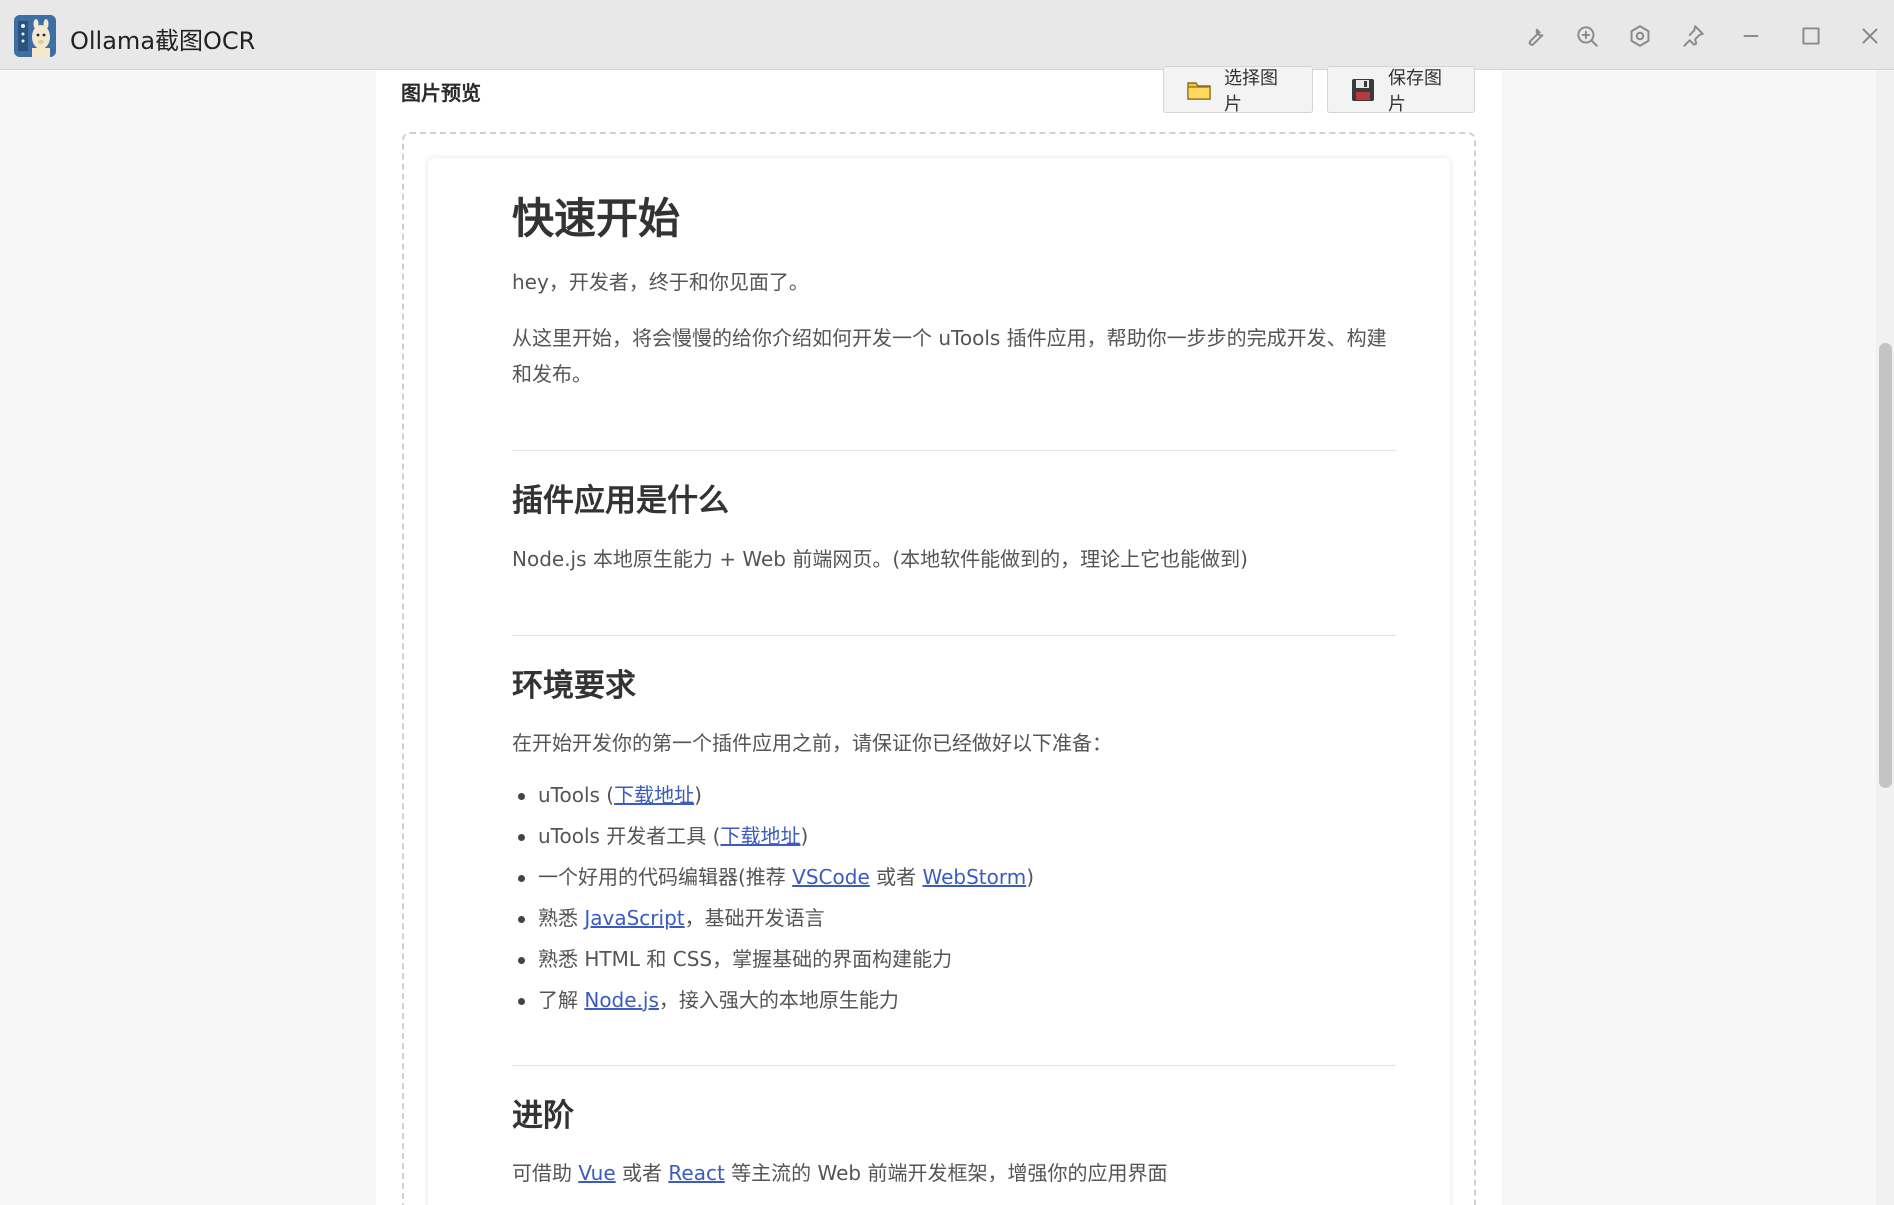 The height and width of the screenshot is (1205, 1894). What do you see at coordinates (441, 93) in the screenshot?
I see `preview-title: 图片预览` at bounding box center [441, 93].